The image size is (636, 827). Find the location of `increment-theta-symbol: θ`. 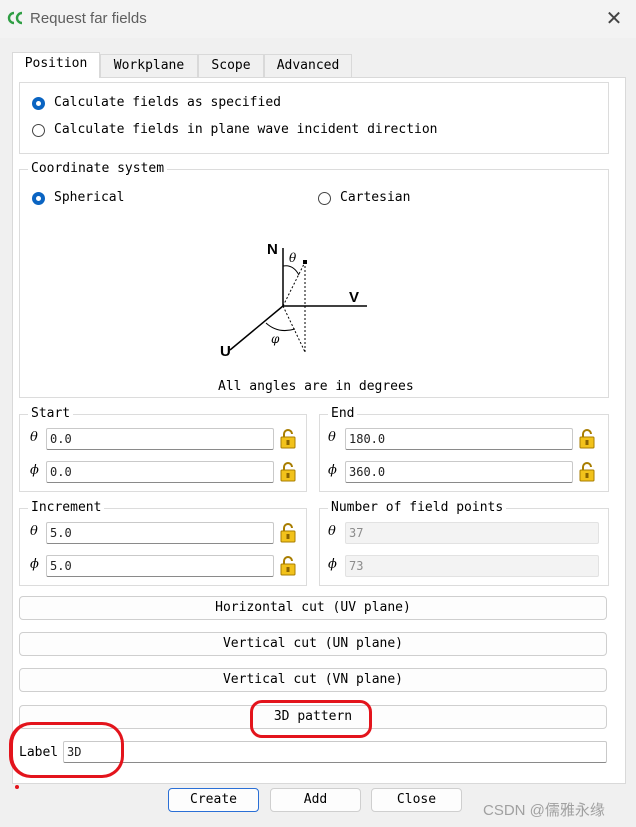

increment-theta-symbol: θ is located at coordinates (34, 531).